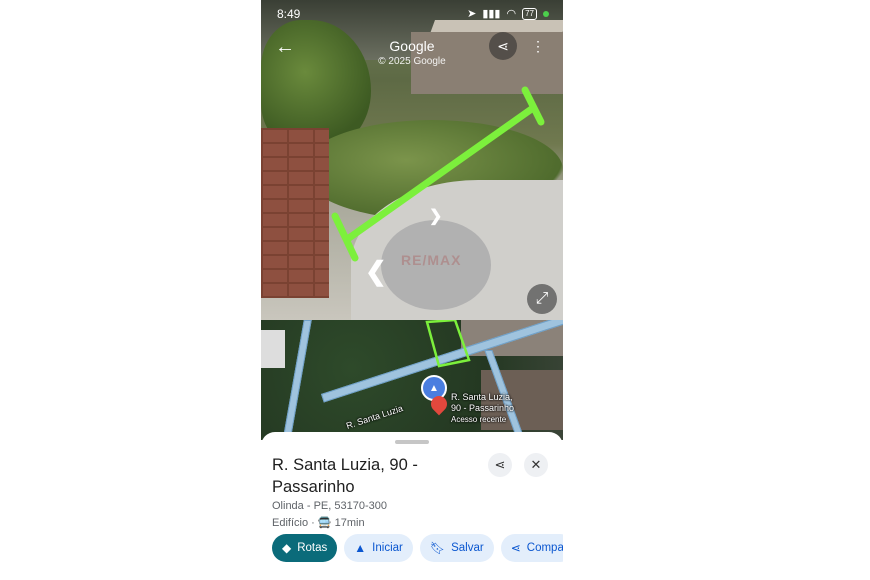  I want to click on lot-outline, so click(448, 344).